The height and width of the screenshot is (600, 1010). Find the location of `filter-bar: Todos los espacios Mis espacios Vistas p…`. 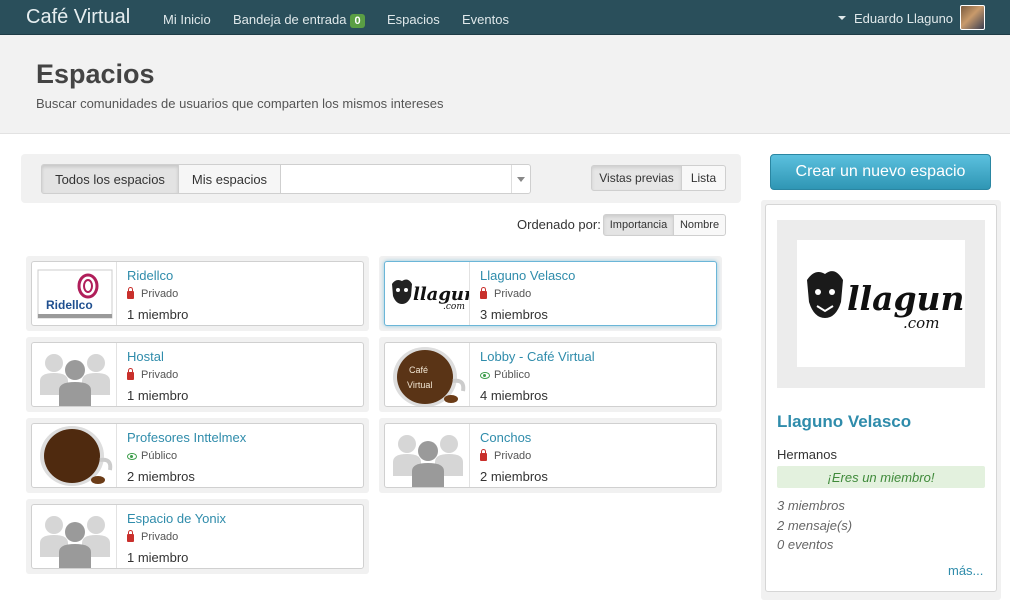

filter-bar: Todos los espacios Mis espacios Vistas p… is located at coordinates (381, 178).